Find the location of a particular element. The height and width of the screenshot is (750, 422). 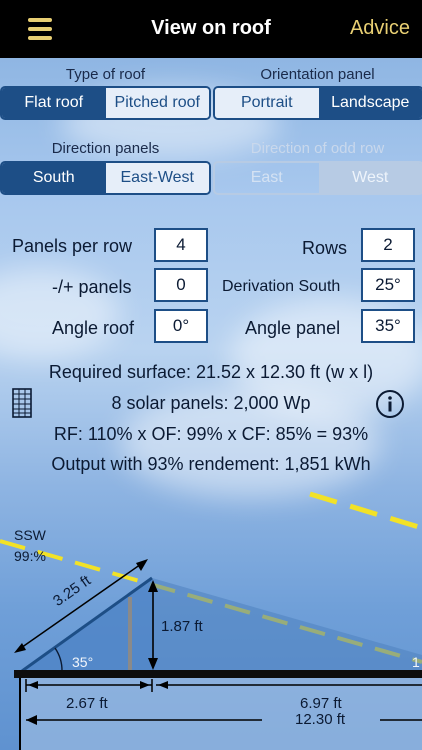

panel-height-label: 1.87 ft is located at coordinates (182, 626).